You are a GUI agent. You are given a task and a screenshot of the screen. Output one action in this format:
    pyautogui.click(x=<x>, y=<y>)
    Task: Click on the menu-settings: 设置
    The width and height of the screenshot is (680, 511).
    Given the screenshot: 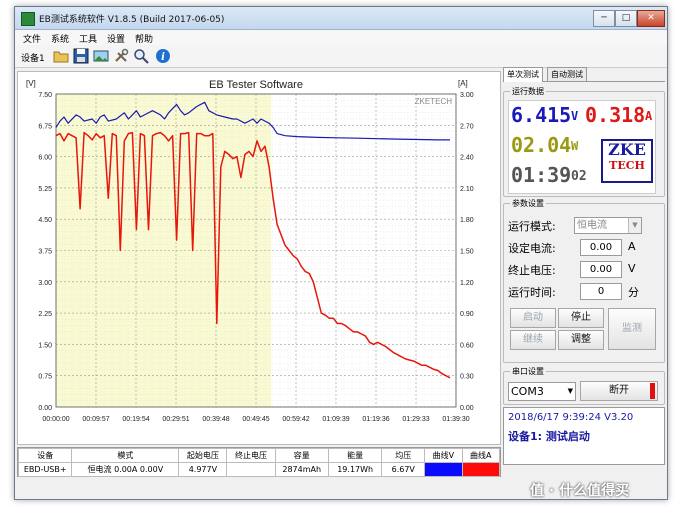 What is the action you would take?
    pyautogui.click(x=116, y=38)
    